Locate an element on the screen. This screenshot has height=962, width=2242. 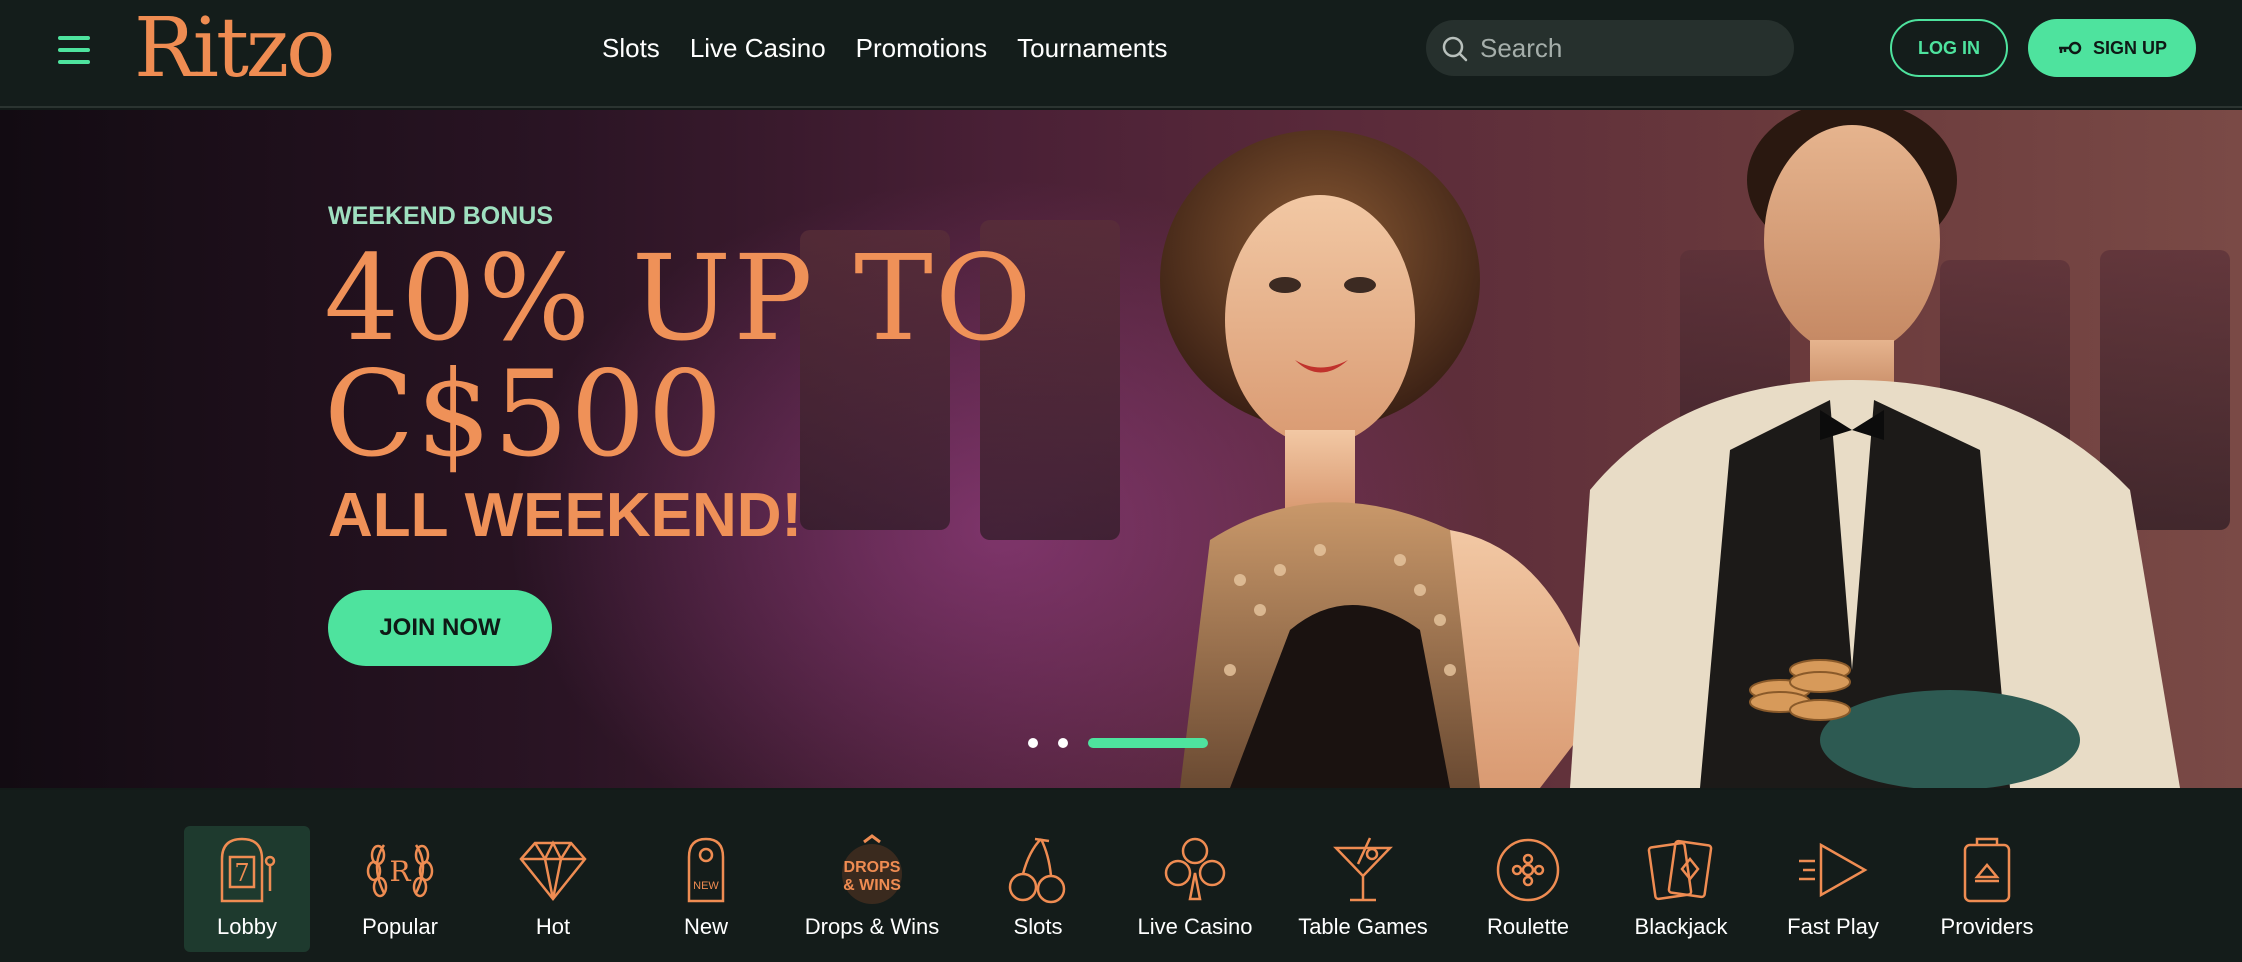
search-box is located at coordinates (1610, 48).